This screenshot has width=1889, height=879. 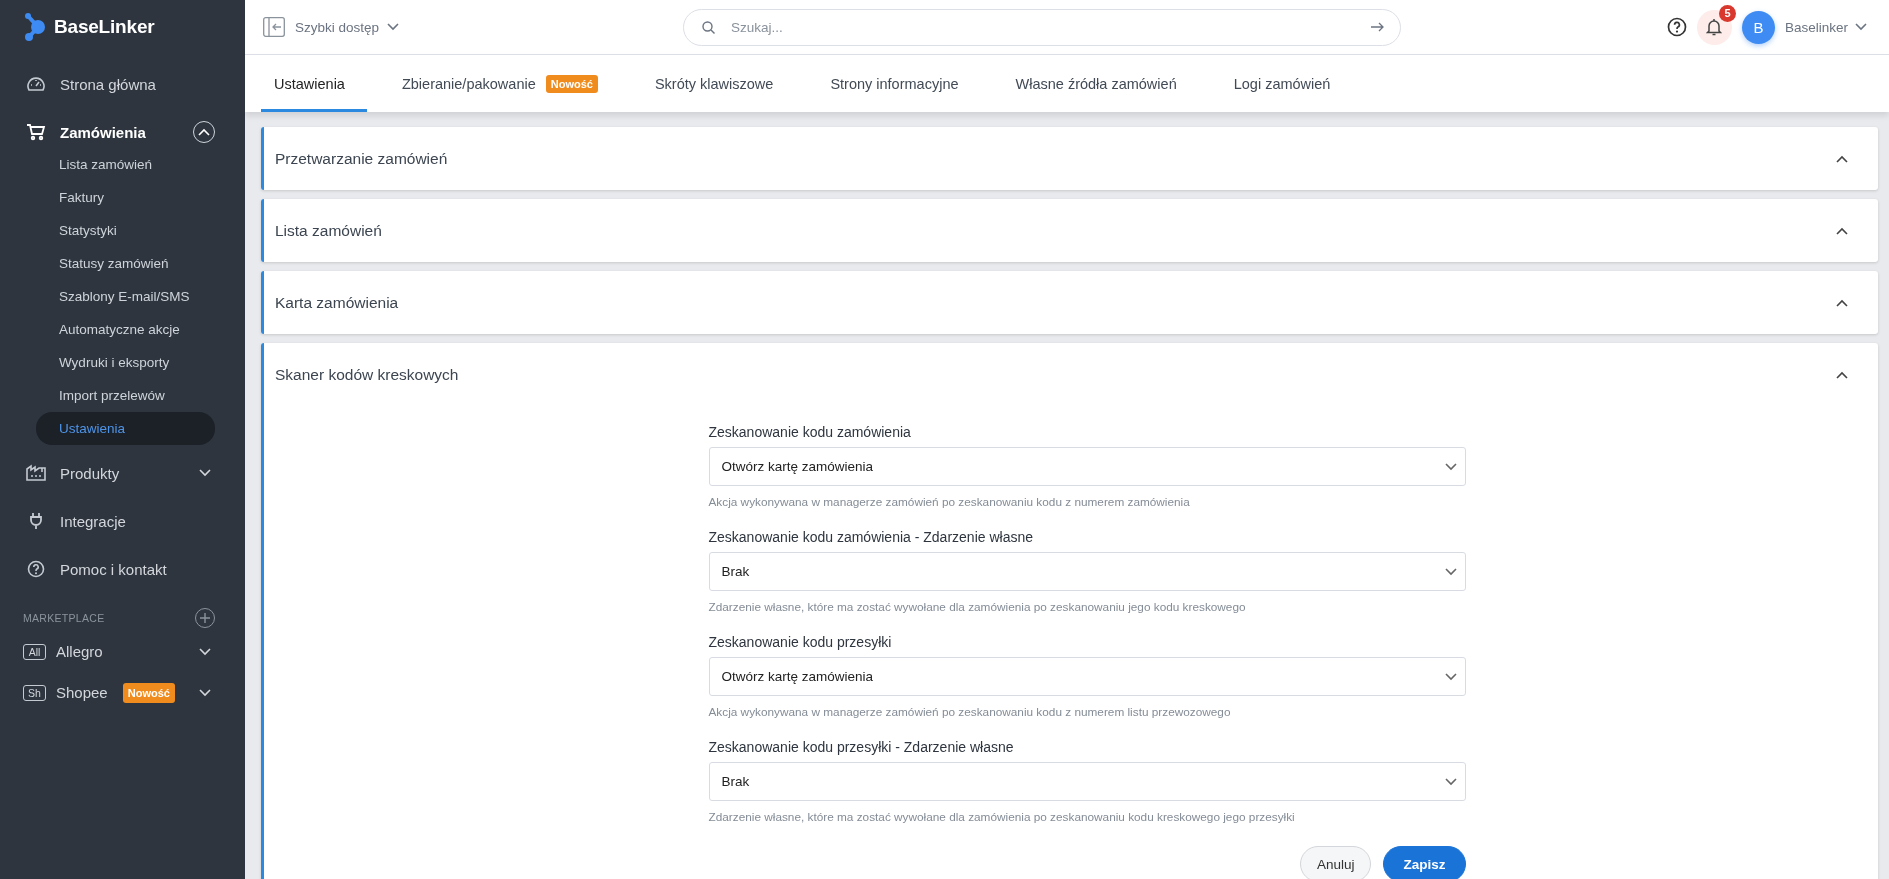 What do you see at coordinates (347, 27) in the screenshot?
I see `quick-access-dropdown: Szybki dostęp` at bounding box center [347, 27].